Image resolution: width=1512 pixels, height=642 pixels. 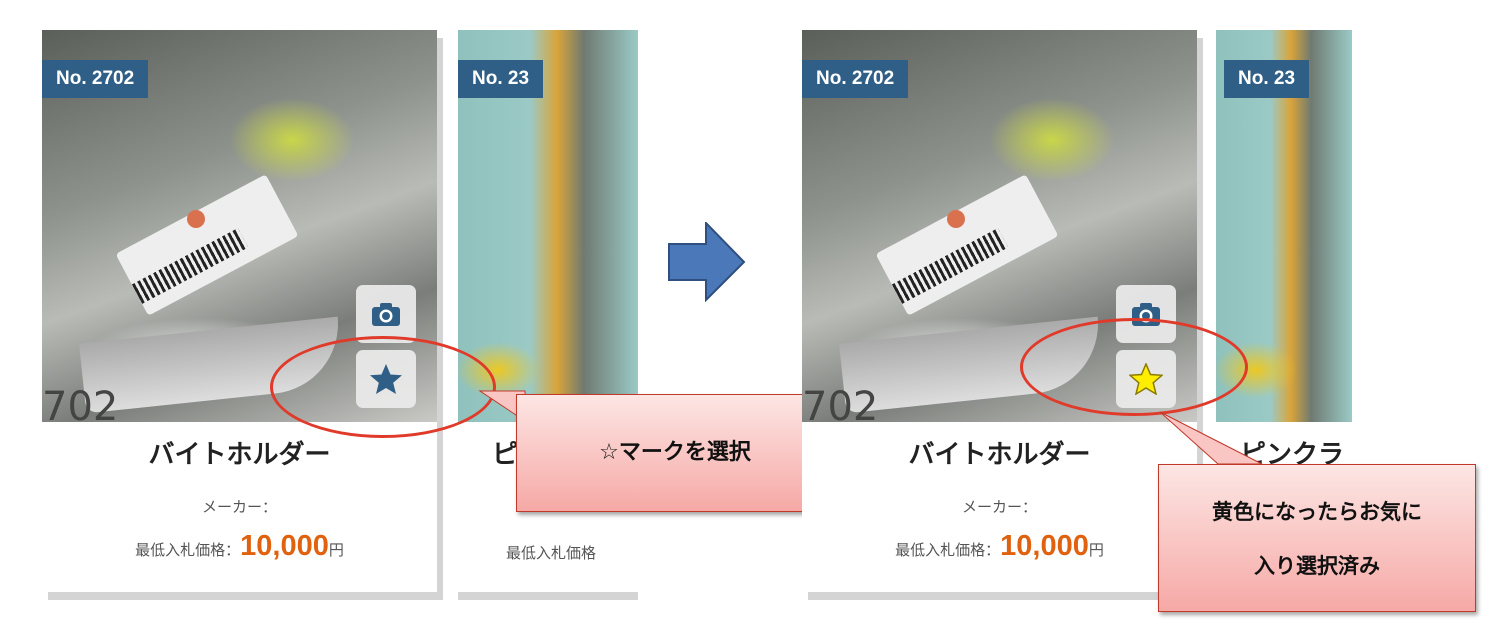 What do you see at coordinates (1317, 538) in the screenshot?
I see `annotation-callout: 黄色になったらお気に 入り選択済み` at bounding box center [1317, 538].